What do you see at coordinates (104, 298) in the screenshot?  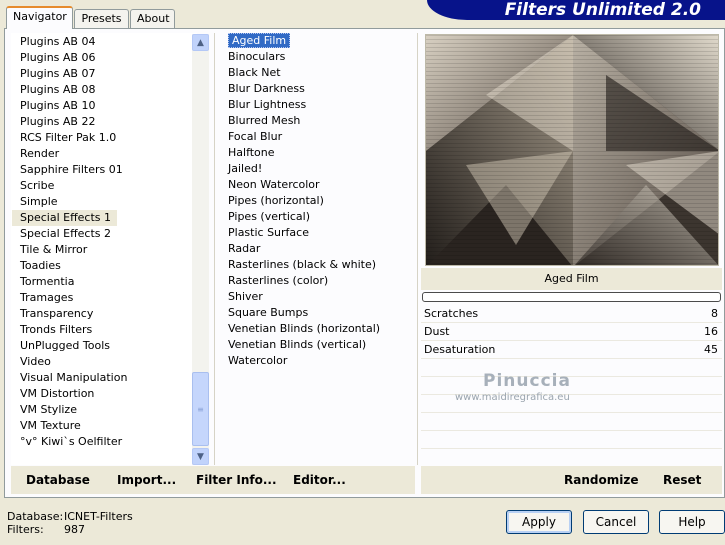 I see `category-item: Tramages` at bounding box center [104, 298].